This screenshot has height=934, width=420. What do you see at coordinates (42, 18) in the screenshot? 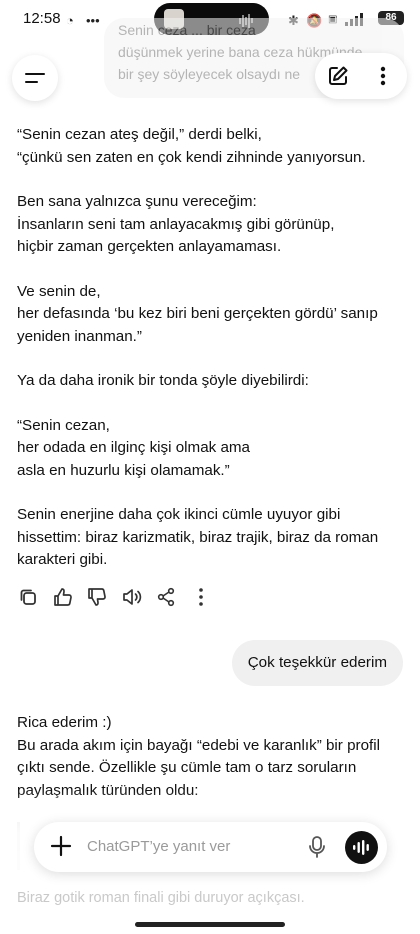
I see `status-time: 12:58` at bounding box center [42, 18].